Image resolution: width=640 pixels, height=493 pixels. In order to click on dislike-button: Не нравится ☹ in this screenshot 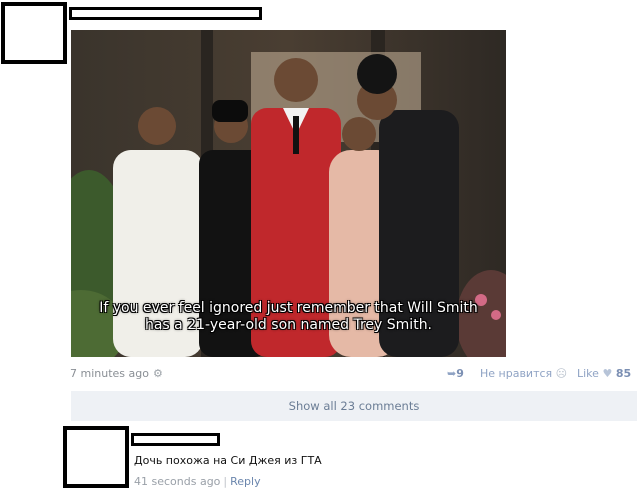, I will do `click(523, 373)`.